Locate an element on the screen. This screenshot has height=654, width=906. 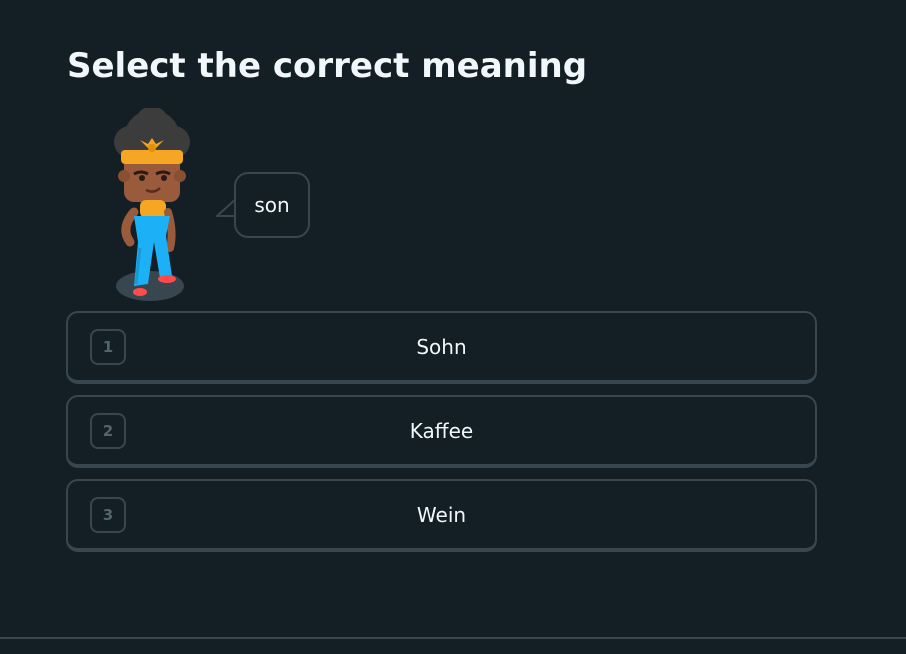
speech-bubble-text: son is located at coordinates (272, 205).